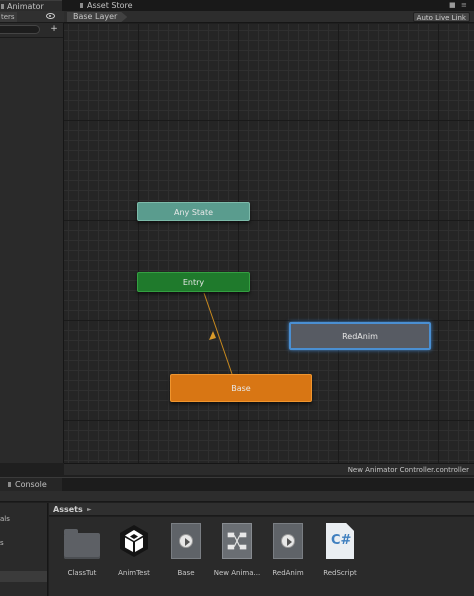 This screenshot has height=596, width=474. I want to click on tab-parameters: ters, so click(8, 17).